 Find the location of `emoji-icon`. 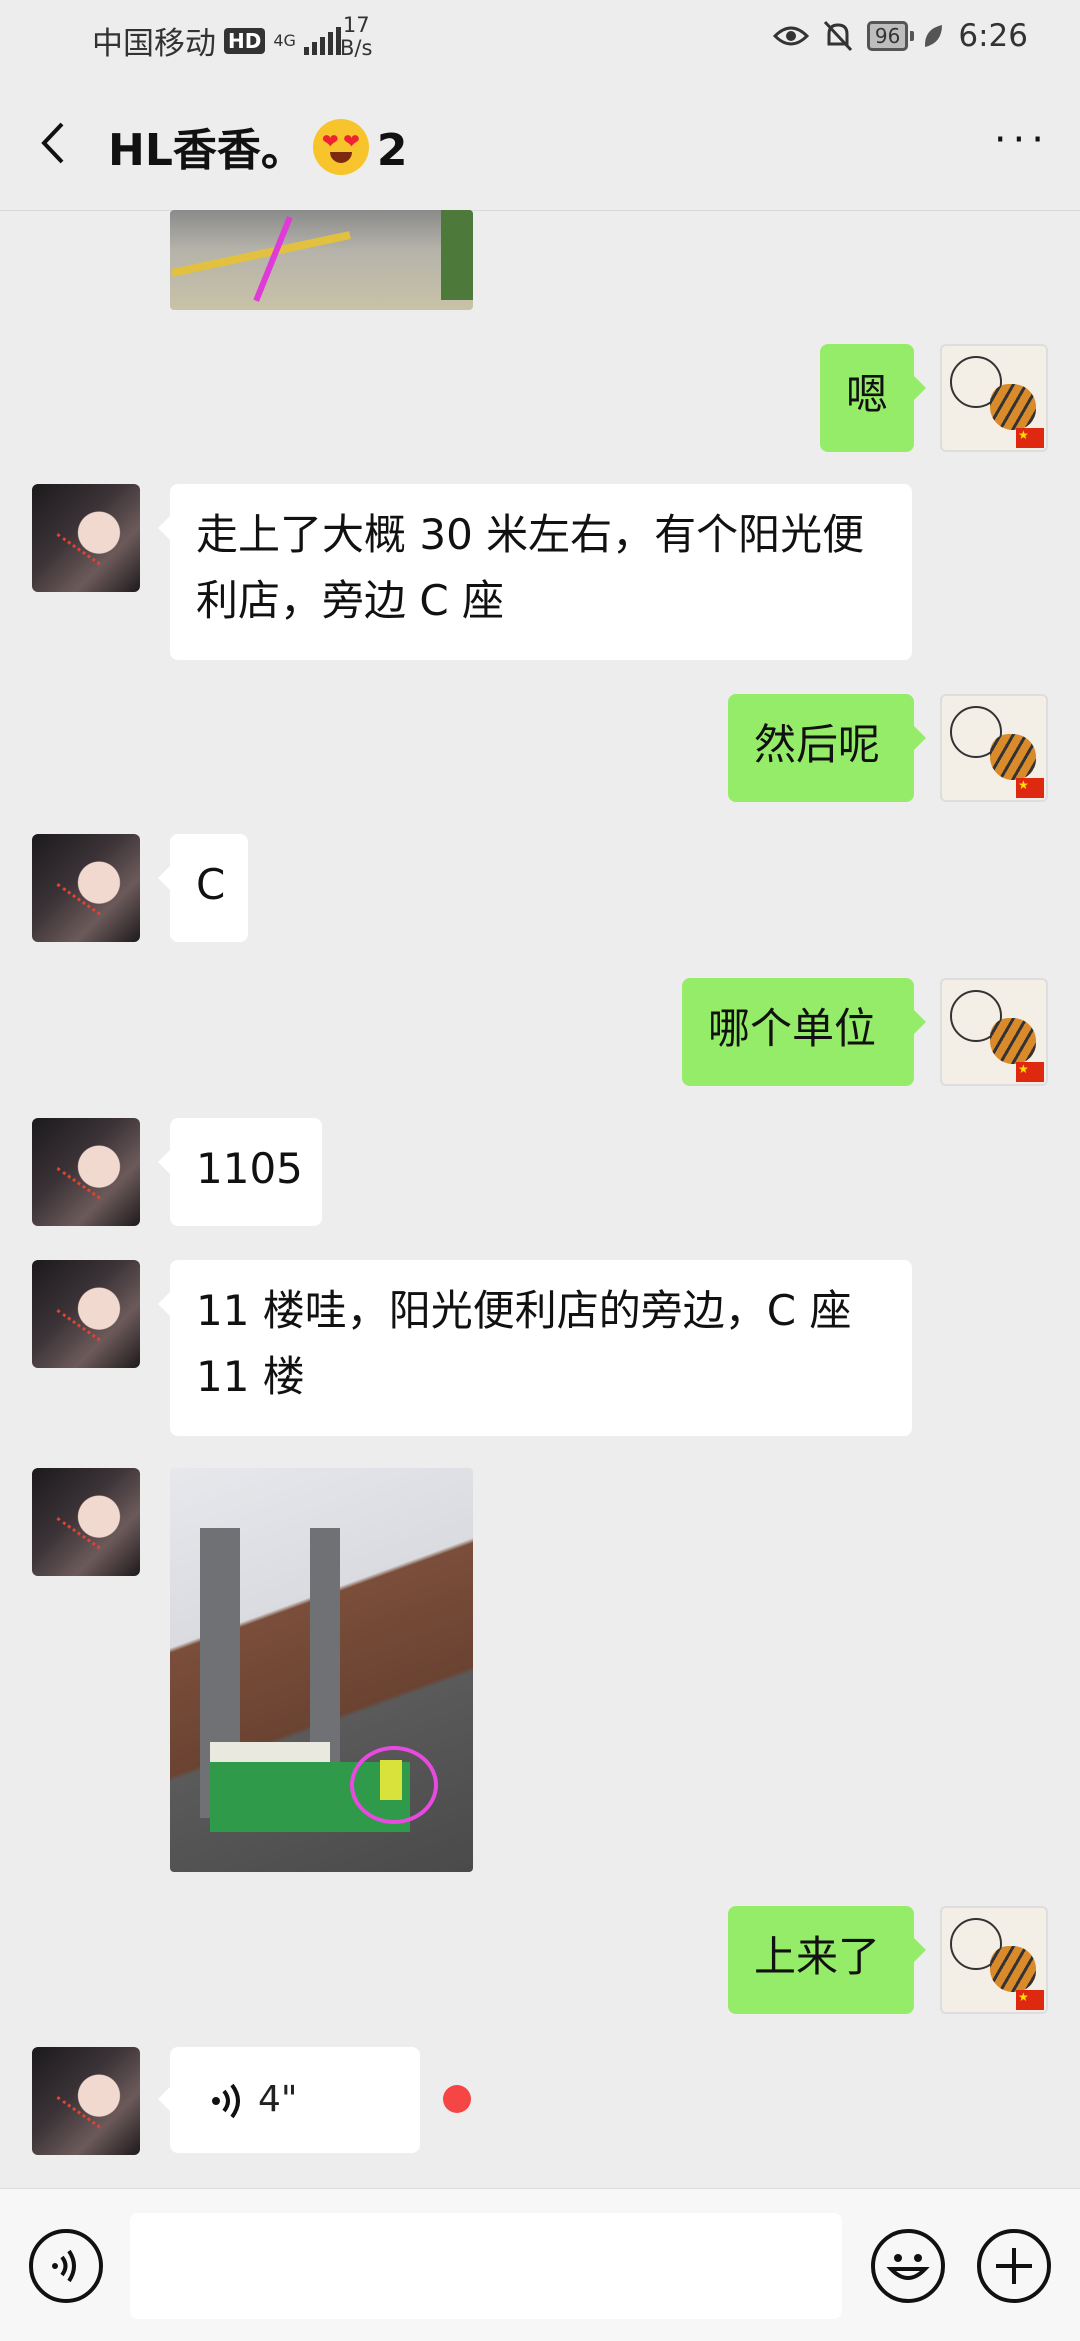

emoji-icon is located at coordinates (908, 2266).